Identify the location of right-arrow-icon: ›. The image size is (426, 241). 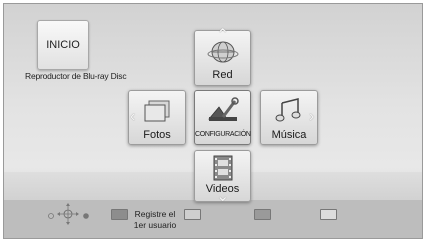
(312, 116).